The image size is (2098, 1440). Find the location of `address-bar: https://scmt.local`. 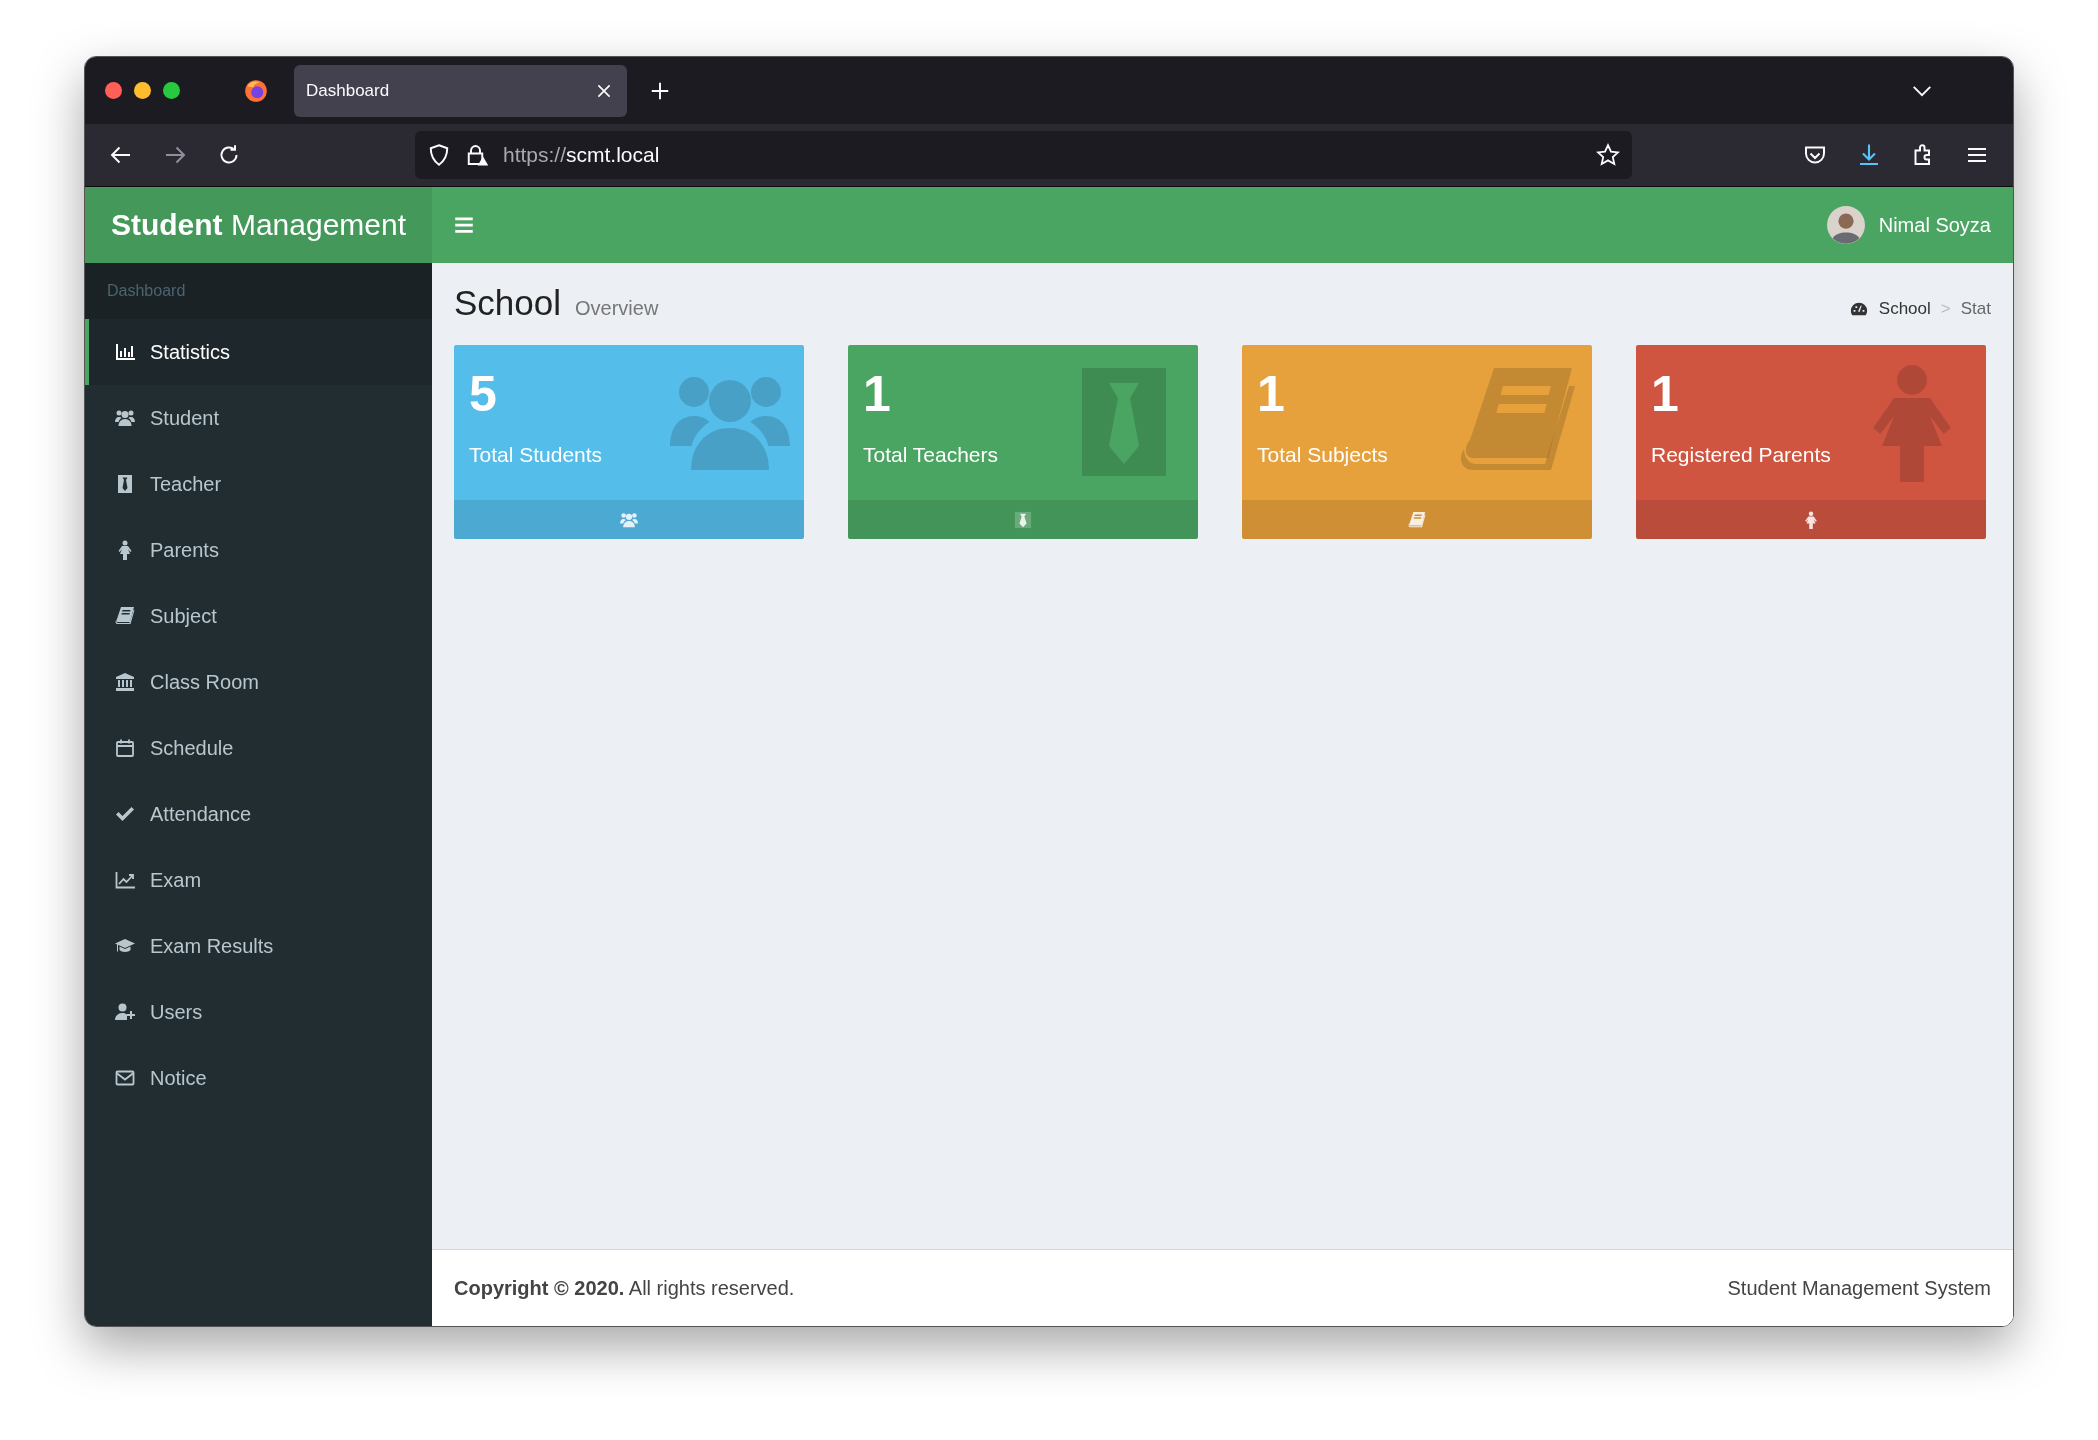

address-bar: https://scmt.local is located at coordinates (1023, 155).